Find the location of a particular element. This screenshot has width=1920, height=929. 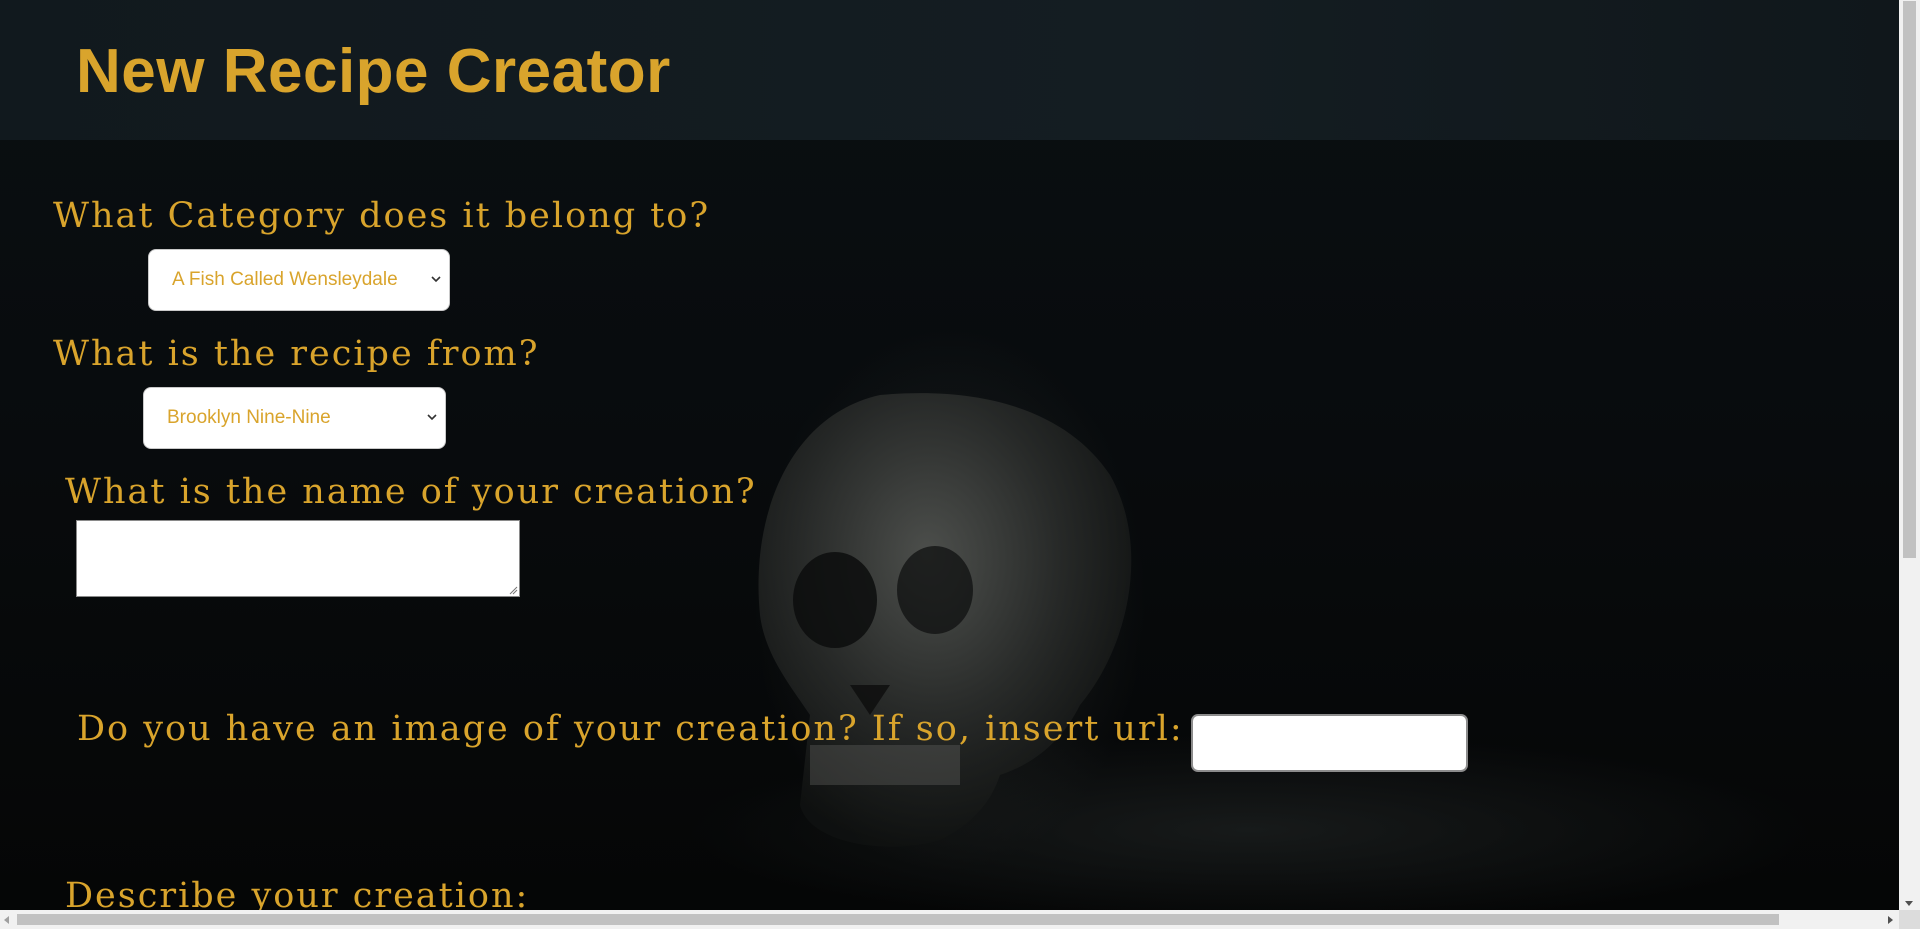

resize-handle-icon is located at coordinates (513, 590).